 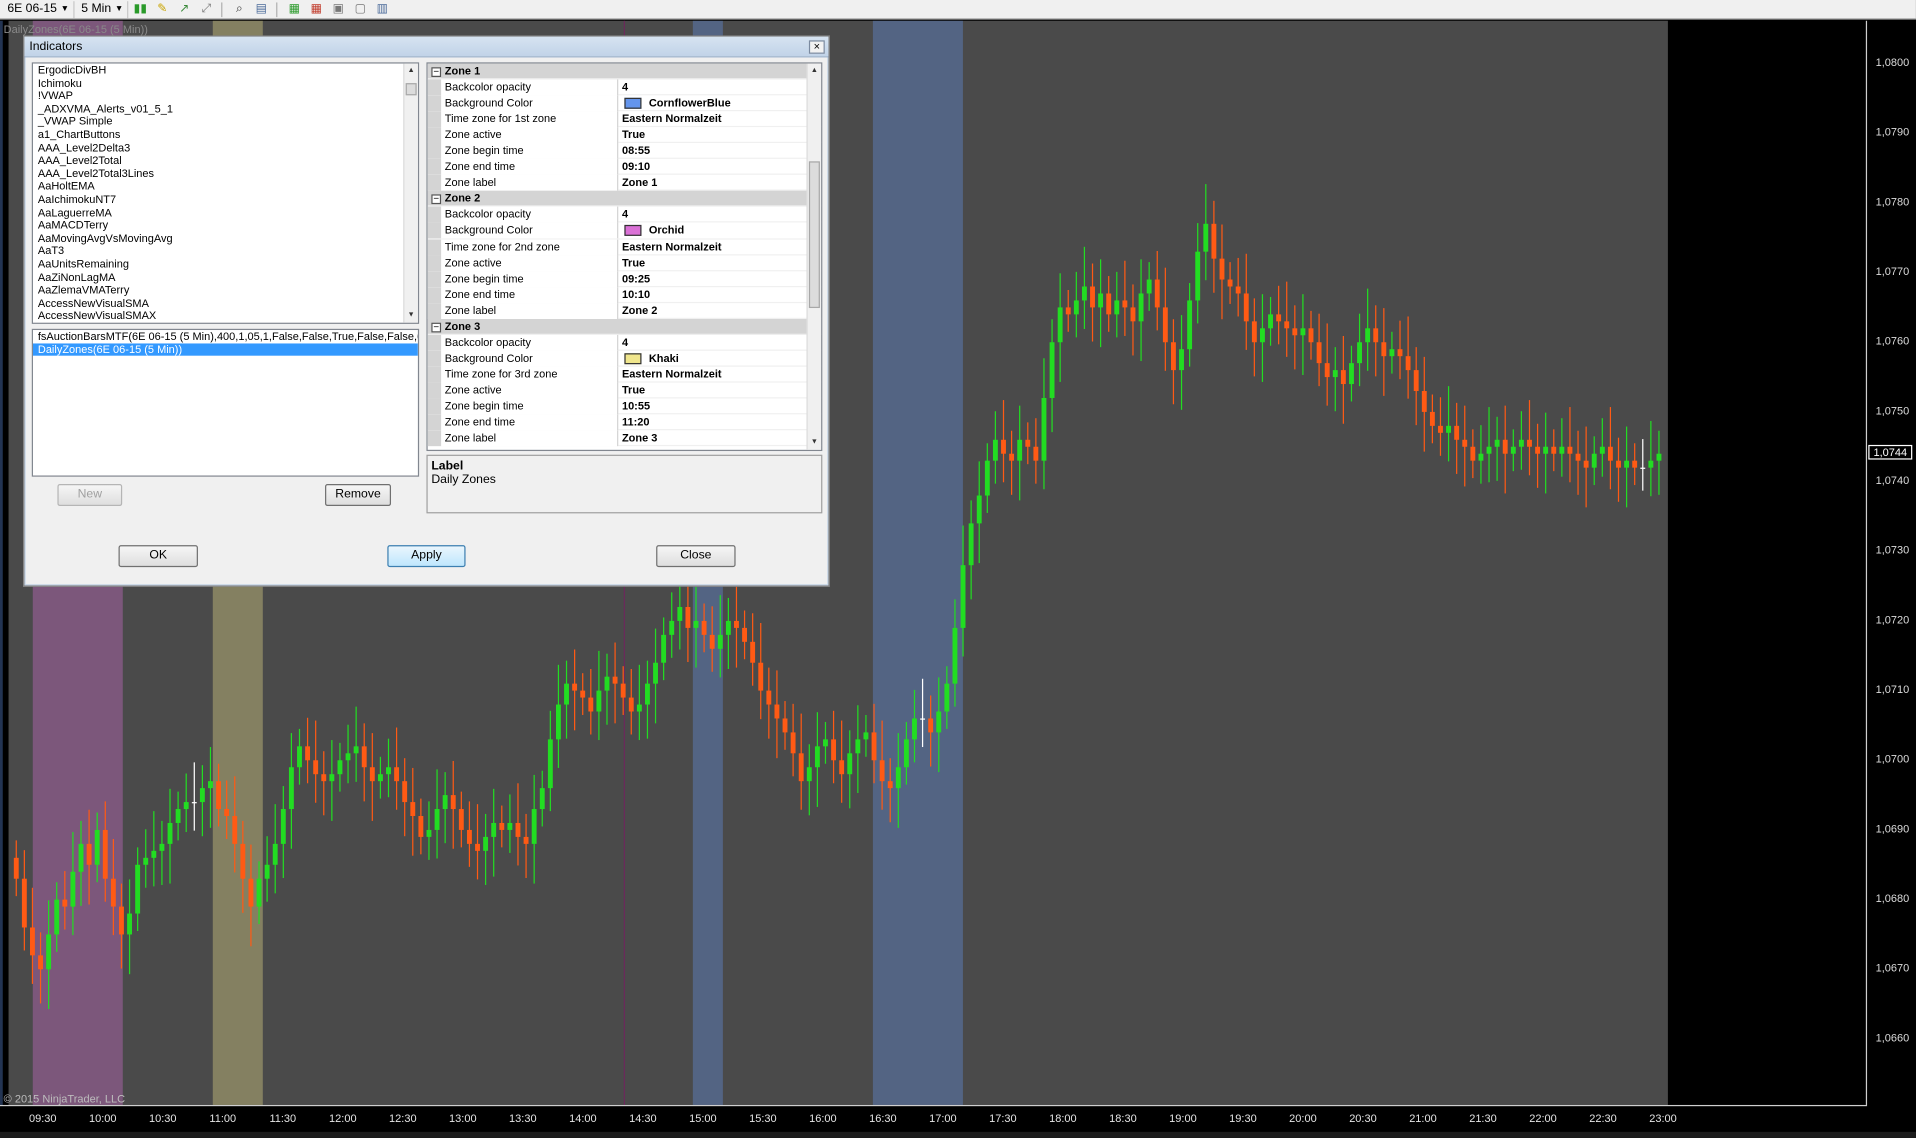 I want to click on property-value: Orchid, so click(x=714, y=231).